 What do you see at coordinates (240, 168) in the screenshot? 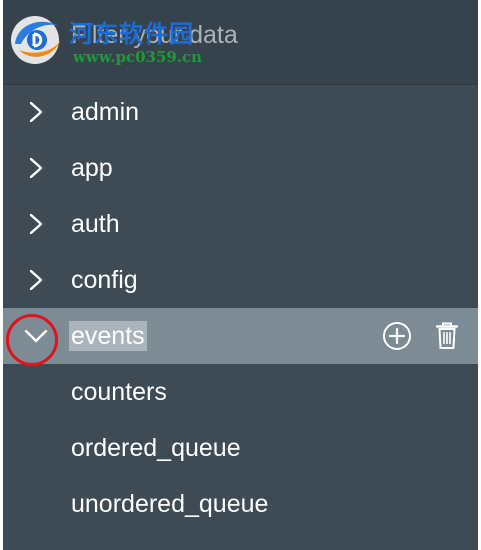
I see `tree-node-app: app` at bounding box center [240, 168].